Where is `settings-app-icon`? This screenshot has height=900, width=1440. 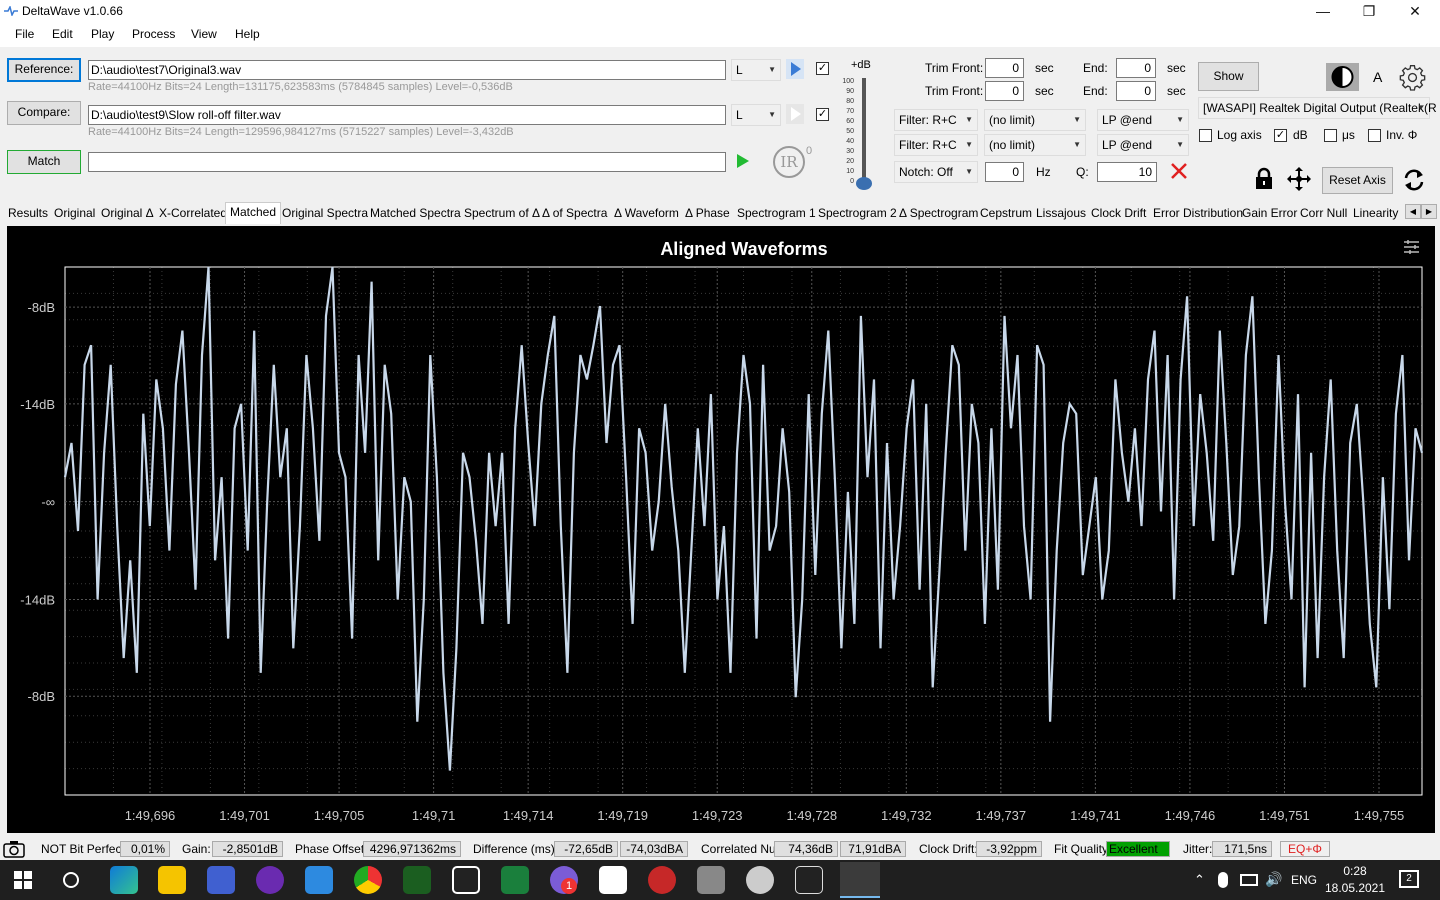 settings-app-icon is located at coordinates (711, 880).